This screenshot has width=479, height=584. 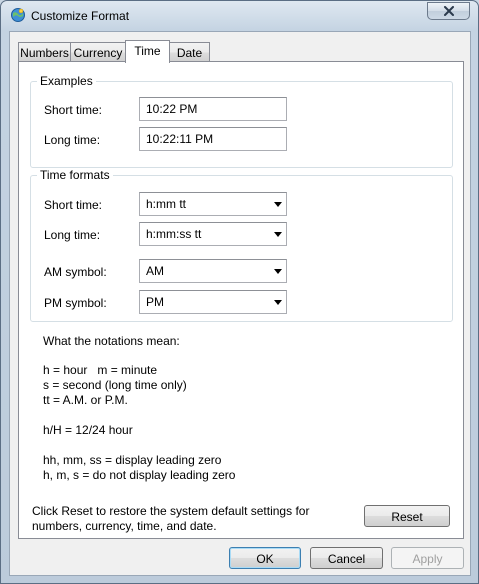 I want to click on notation-line: h/H = 12/24 hour, so click(x=88, y=430).